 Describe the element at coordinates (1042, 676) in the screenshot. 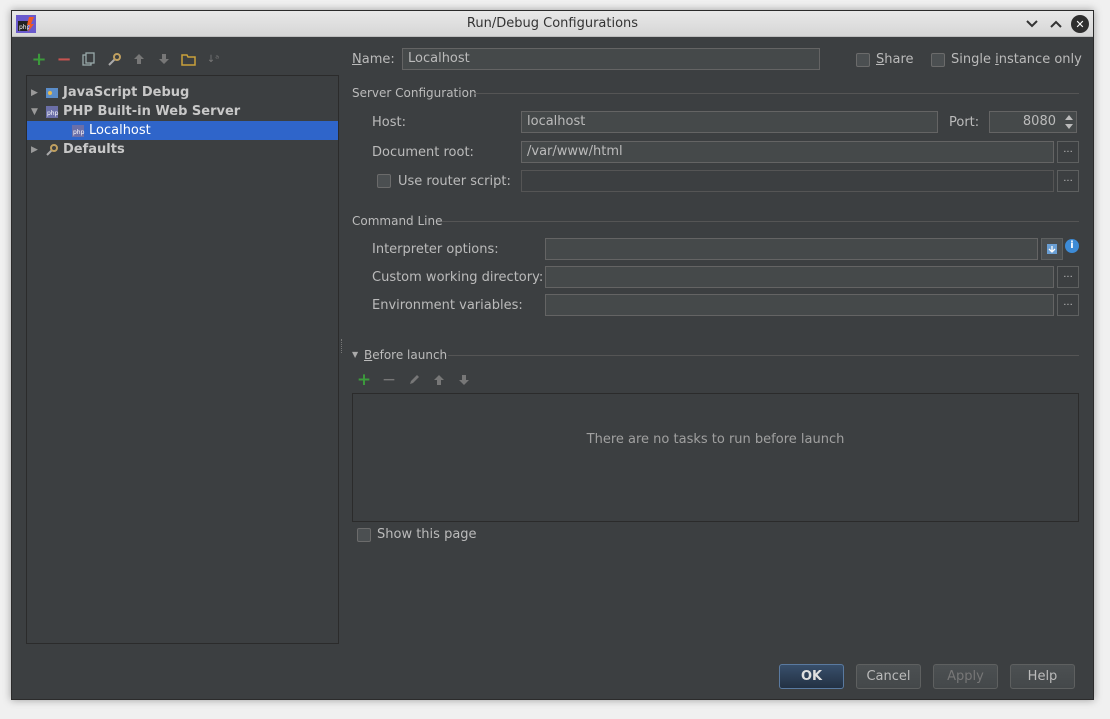

I see `help-button: Help` at that location.